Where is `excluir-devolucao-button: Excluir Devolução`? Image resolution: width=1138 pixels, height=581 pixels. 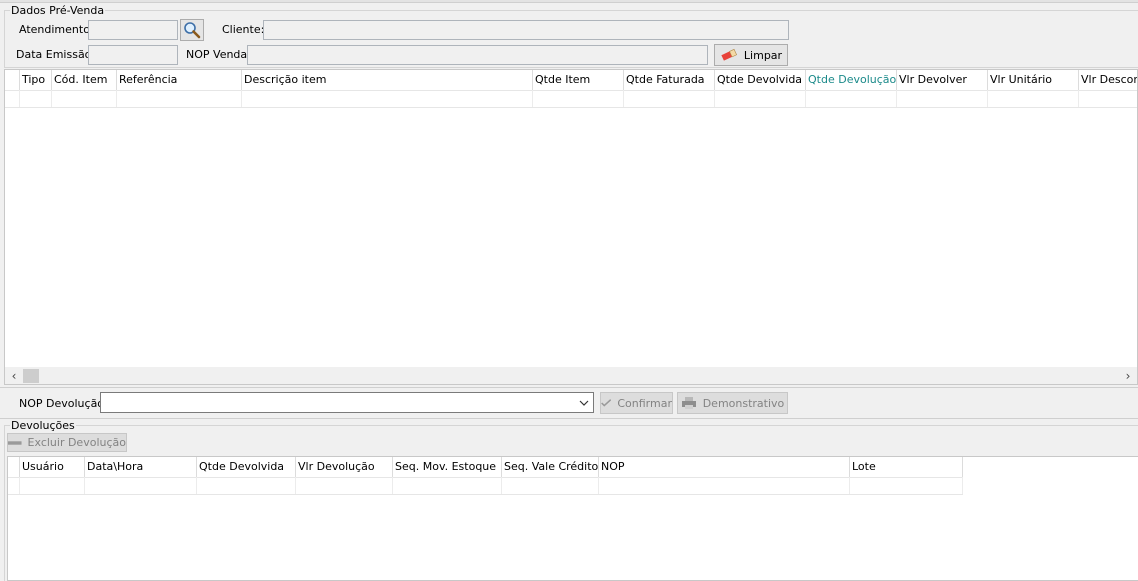 excluir-devolucao-button: Excluir Devolução is located at coordinates (67, 442).